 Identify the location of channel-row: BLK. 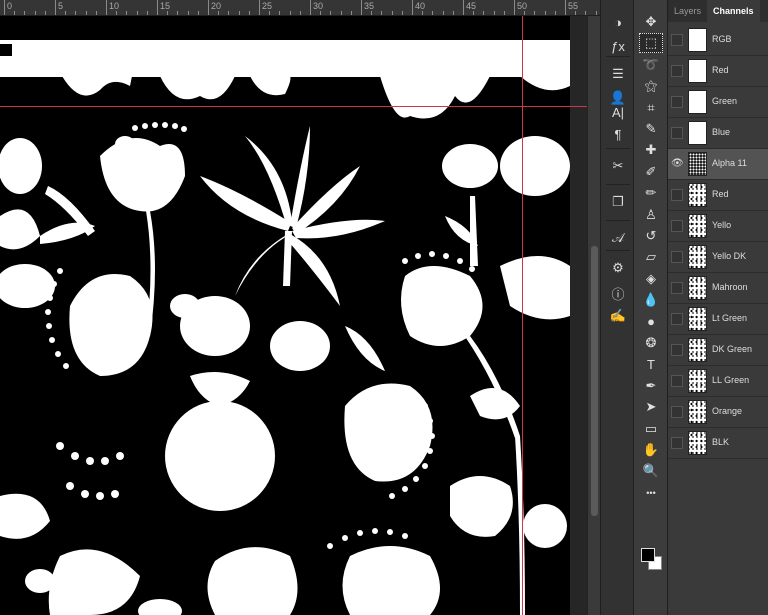
(718, 443).